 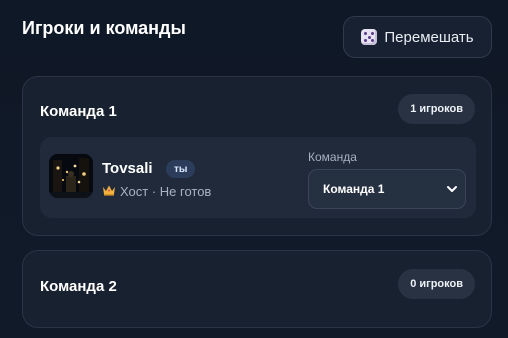 What do you see at coordinates (429, 37) in the screenshot?
I see `shuffle-button-label: Перемешать` at bounding box center [429, 37].